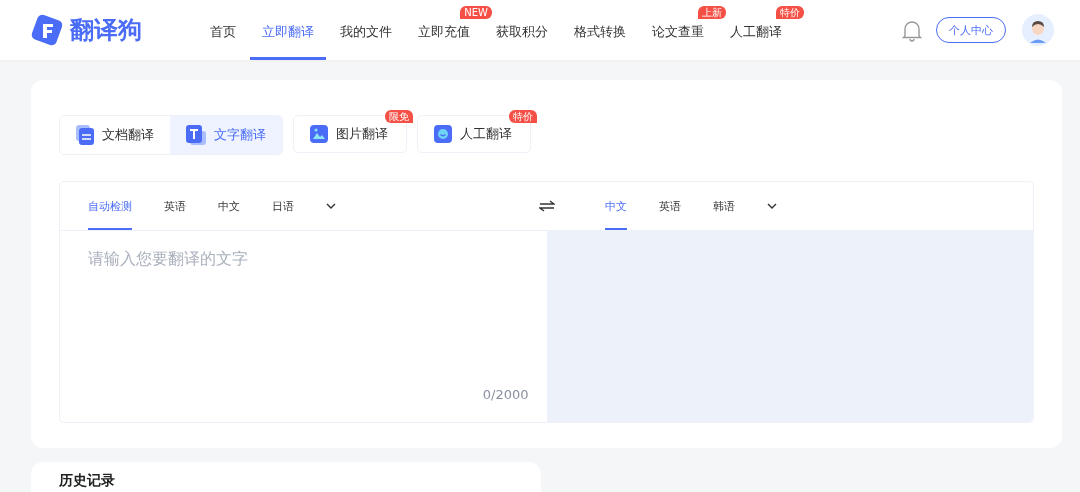 Image resolution: width=1080 pixels, height=492 pixels. What do you see at coordinates (912, 30) in the screenshot?
I see `bell-icon` at bounding box center [912, 30].